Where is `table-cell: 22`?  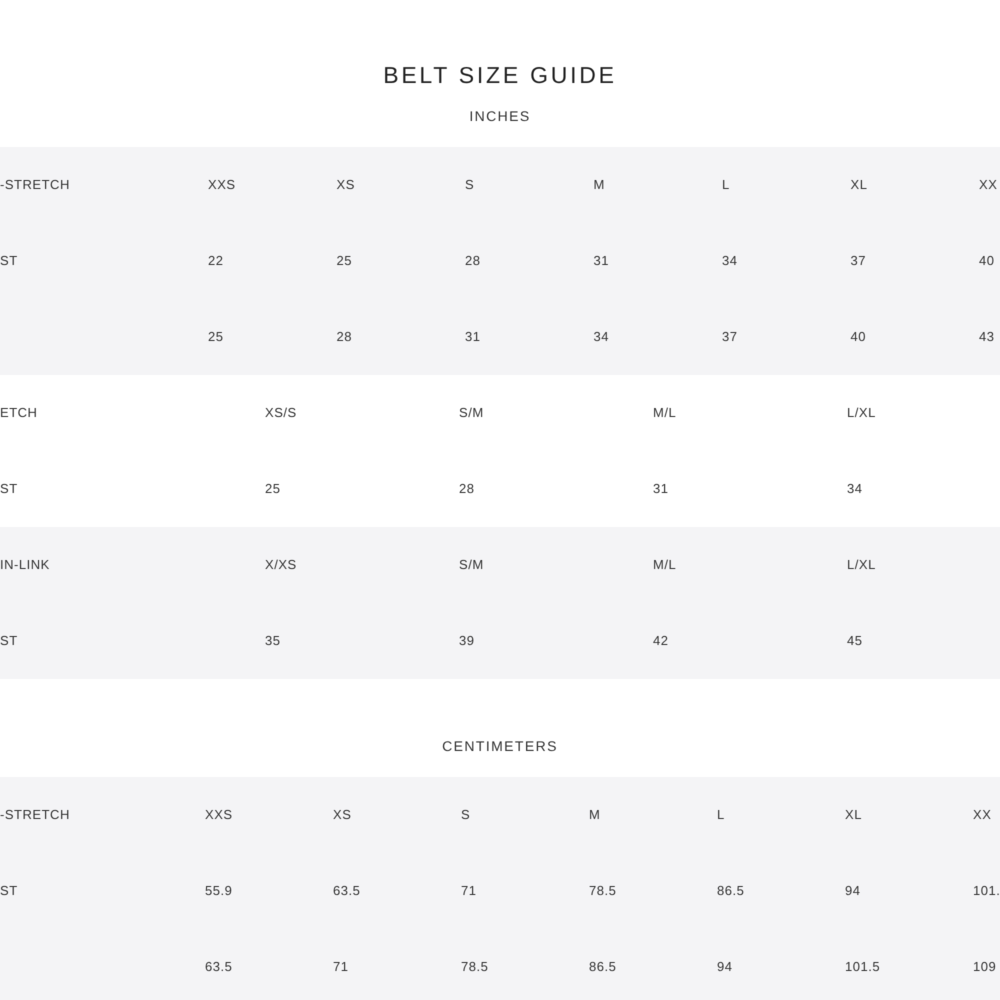
table-cell: 22 is located at coordinates (216, 260).